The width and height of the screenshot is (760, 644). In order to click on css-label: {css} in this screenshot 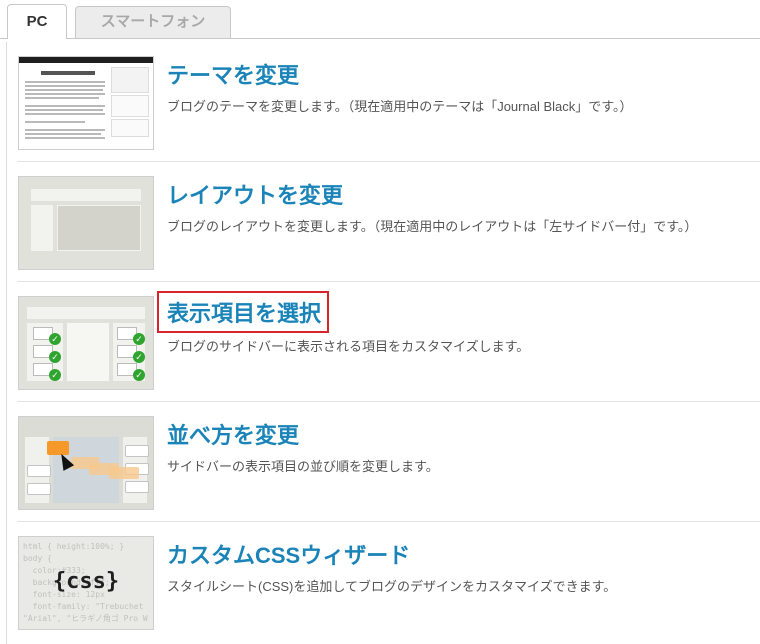, I will do `click(86, 581)`.